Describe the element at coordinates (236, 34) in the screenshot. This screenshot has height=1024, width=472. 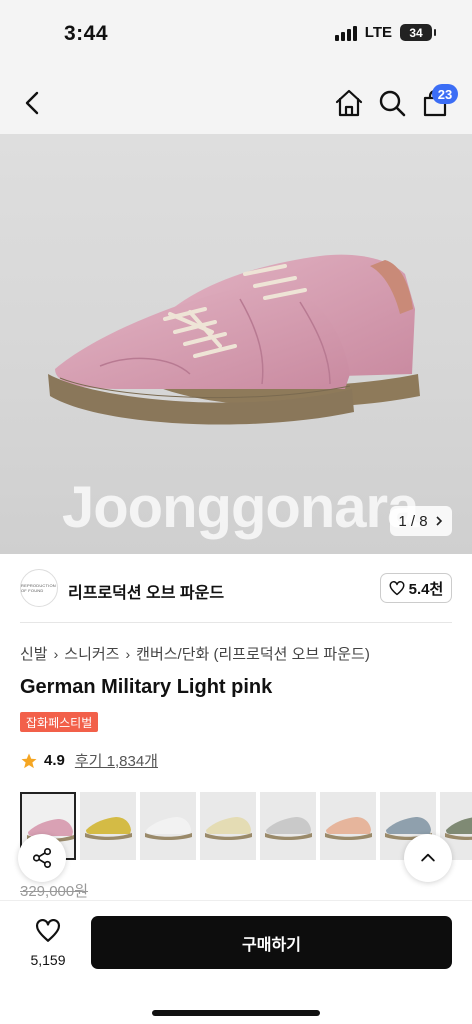
I see `status-bar: 3:44 LTE 34` at that location.